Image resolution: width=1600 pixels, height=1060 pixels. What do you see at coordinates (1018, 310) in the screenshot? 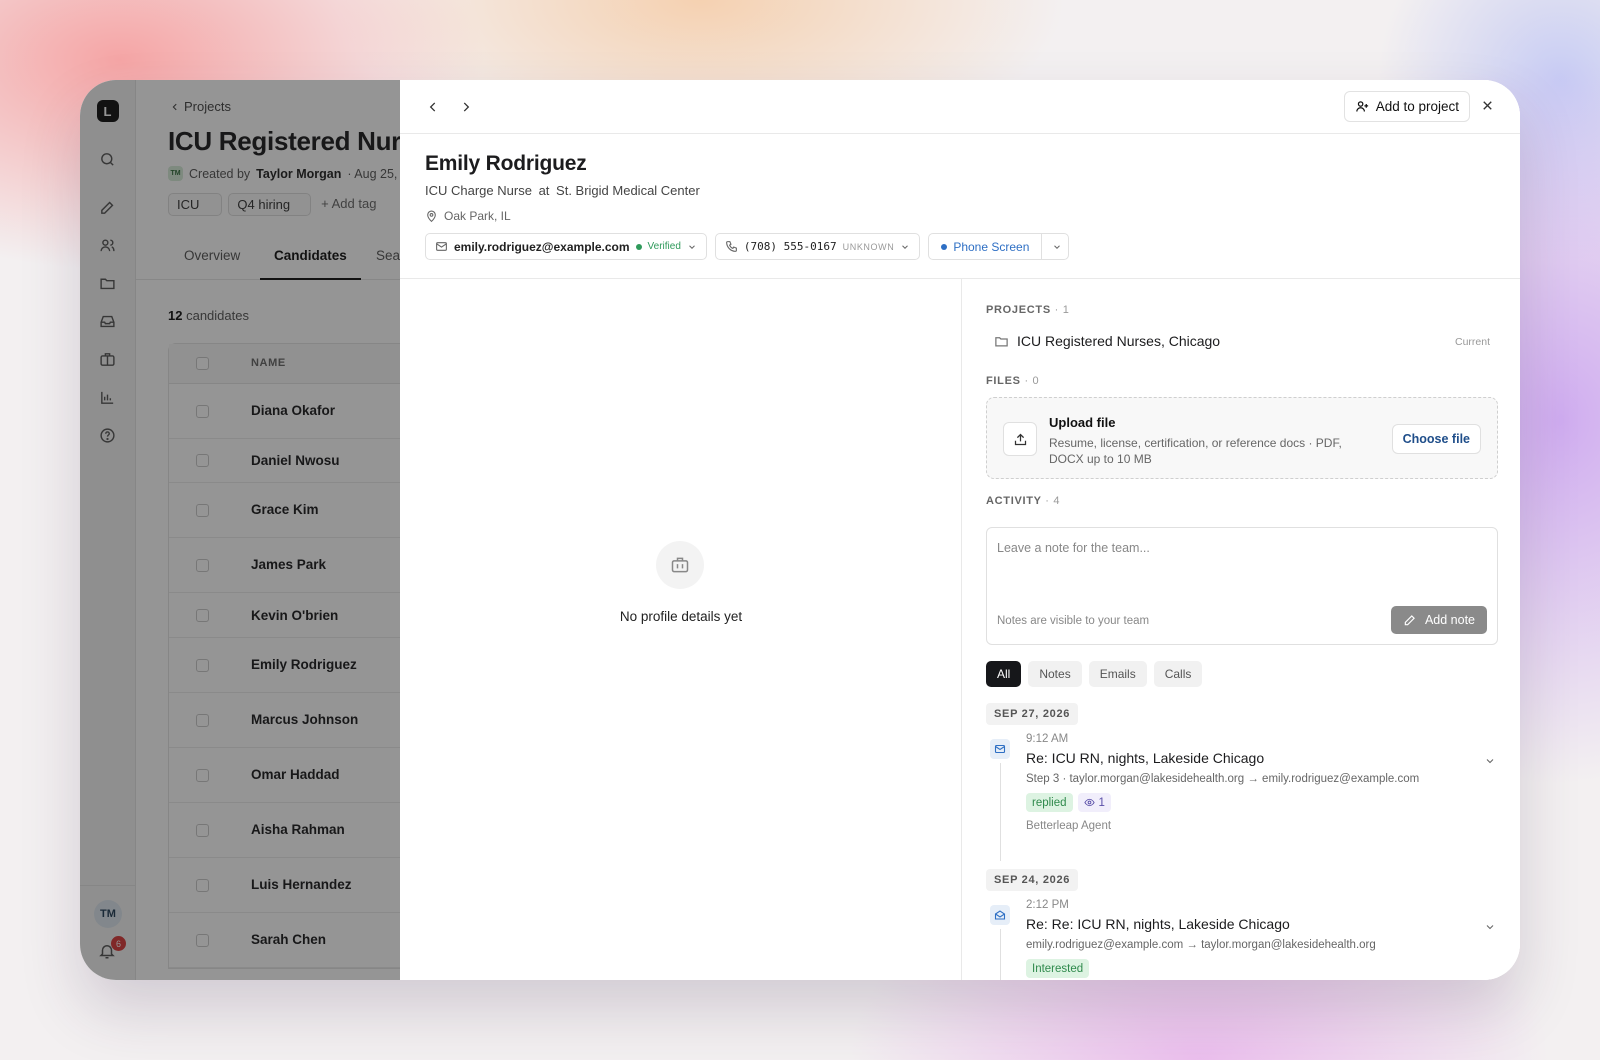
I see `projects-section-label: PROJECTS` at bounding box center [1018, 310].